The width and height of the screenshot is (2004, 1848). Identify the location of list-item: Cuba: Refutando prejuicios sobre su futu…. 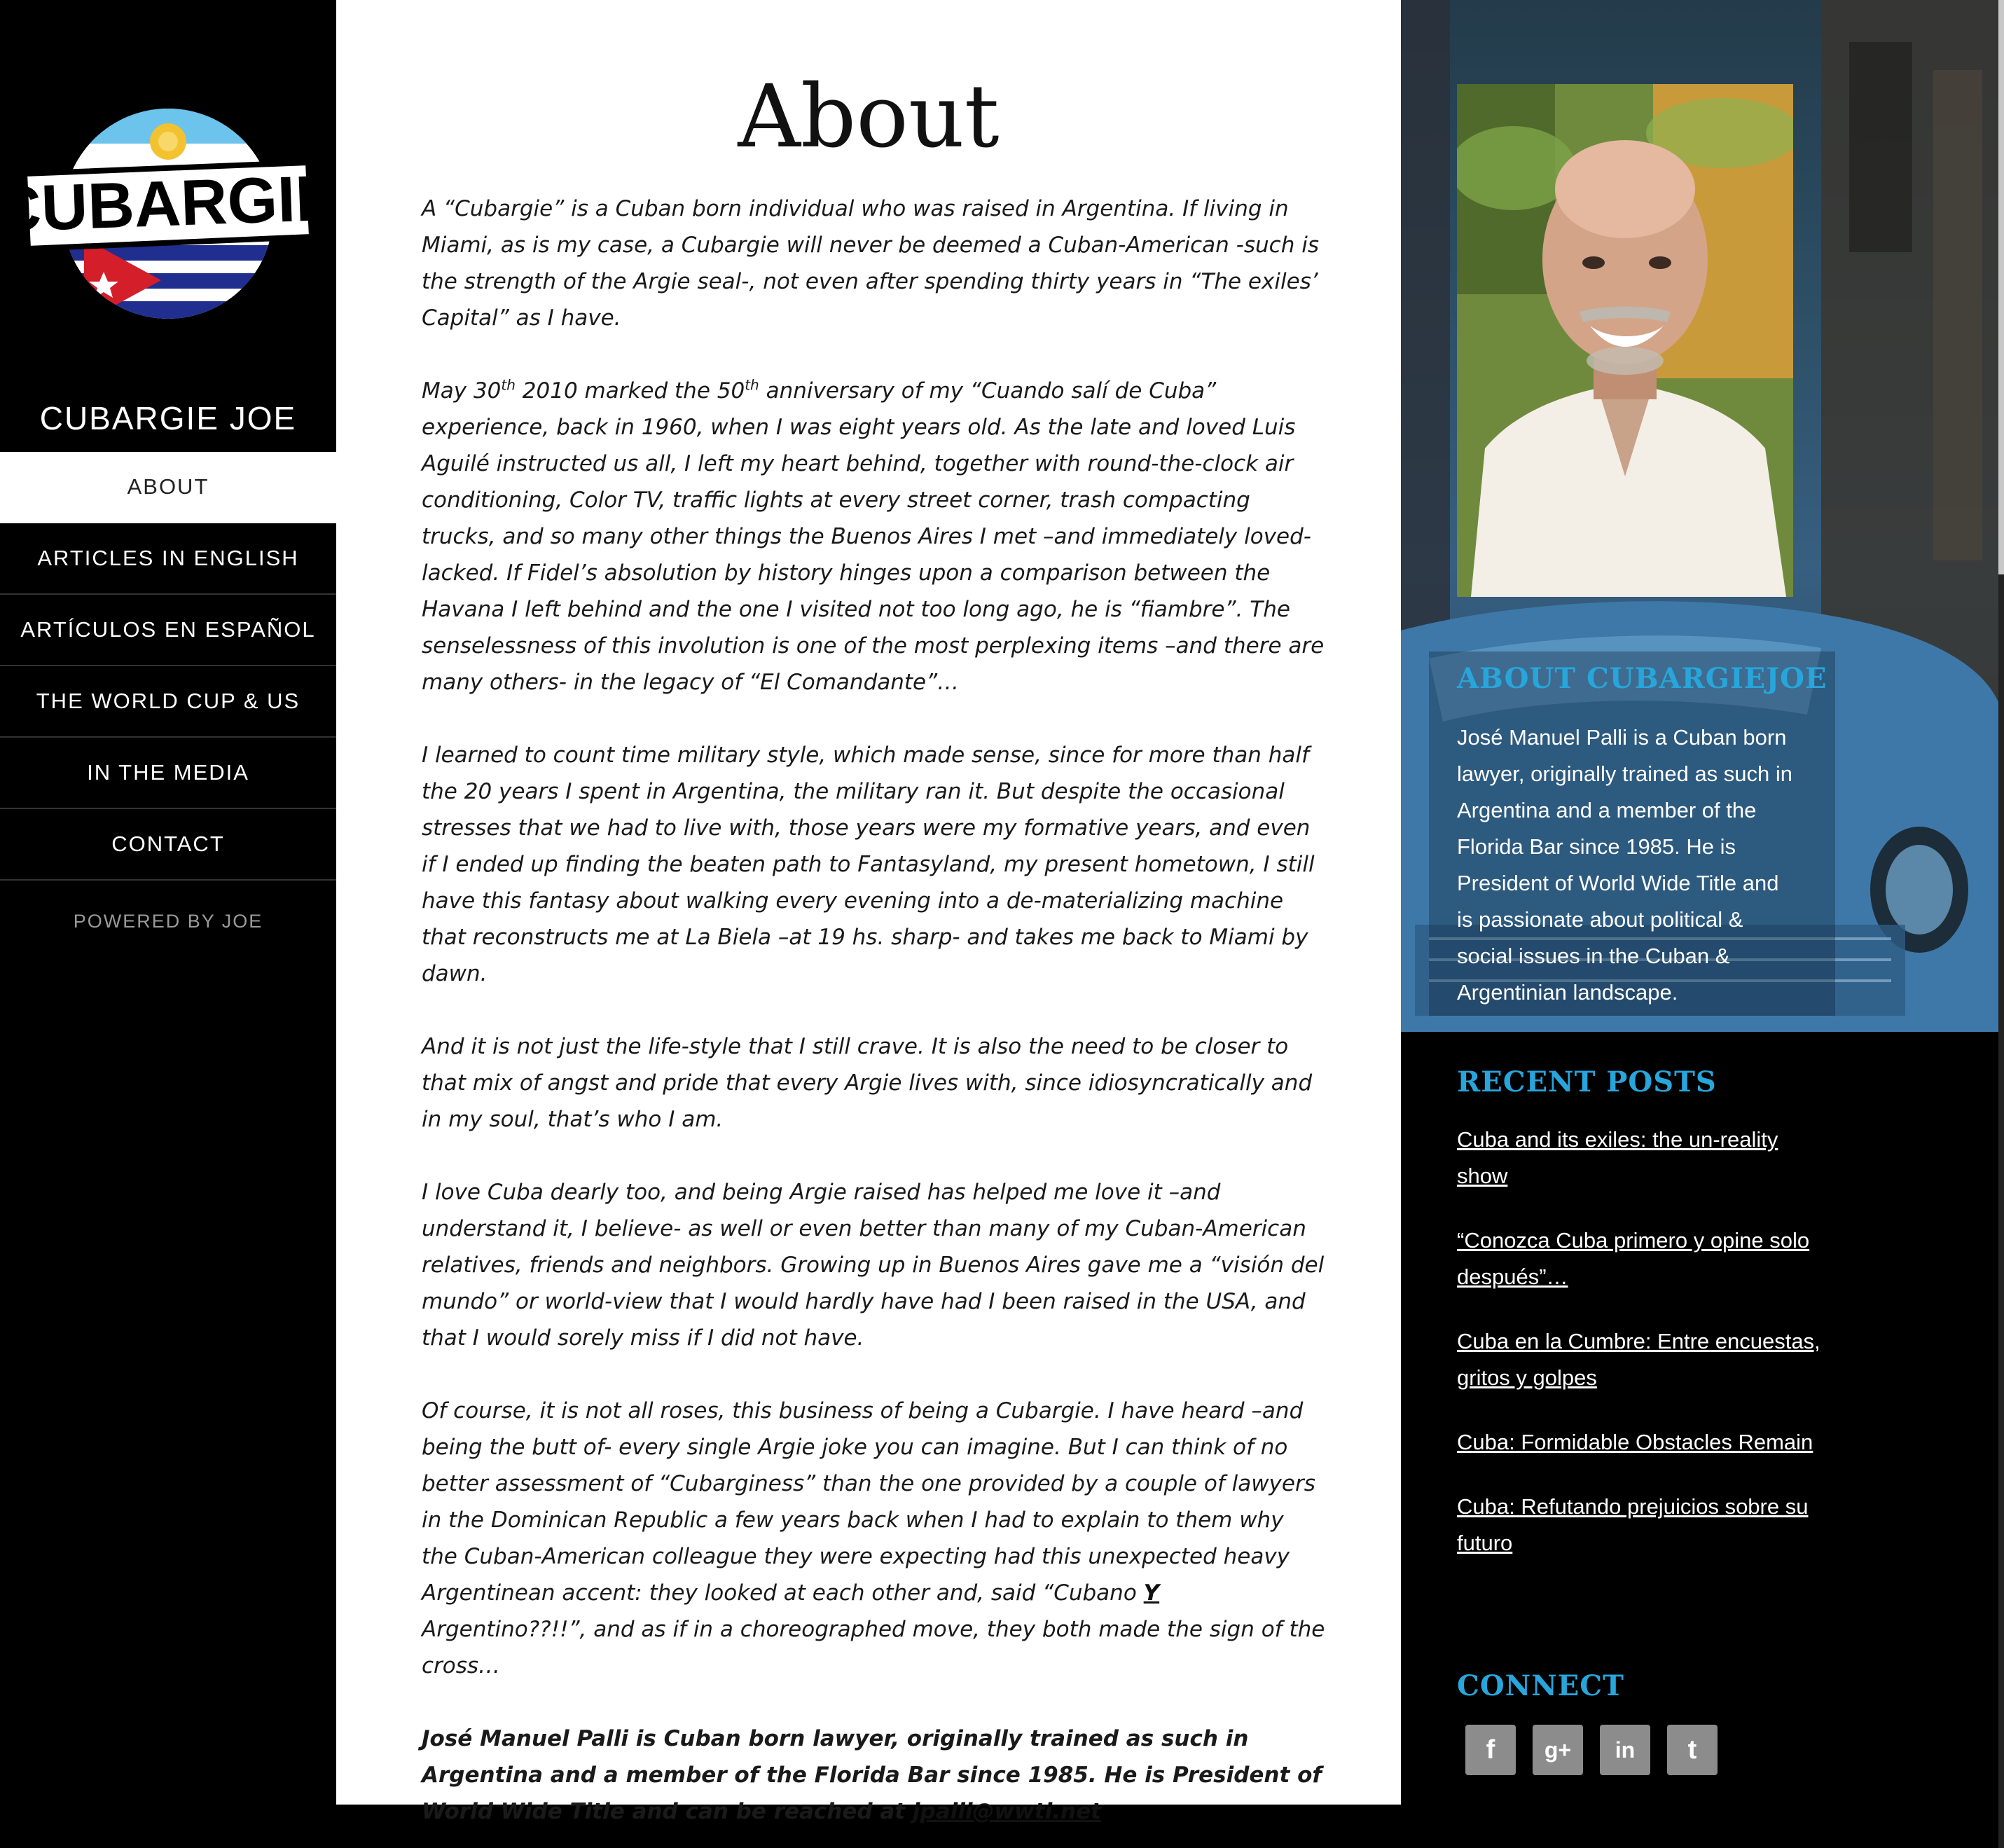
(1639, 1525).